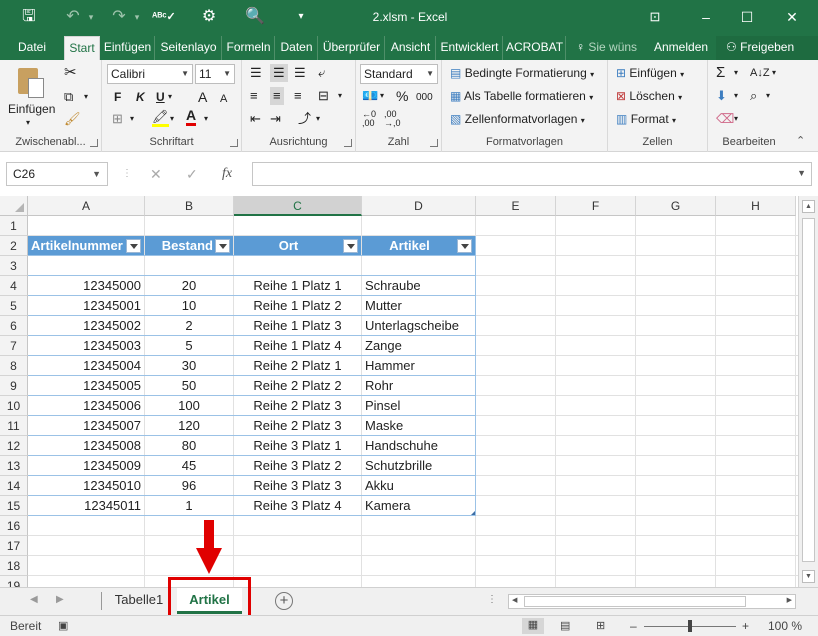  Describe the element at coordinates (318, 119) in the screenshot. I see `orientation-dropdown-icon: ▾` at that location.